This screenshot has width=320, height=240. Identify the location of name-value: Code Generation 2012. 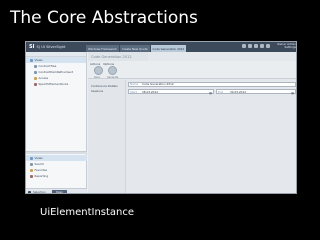
(158, 84).